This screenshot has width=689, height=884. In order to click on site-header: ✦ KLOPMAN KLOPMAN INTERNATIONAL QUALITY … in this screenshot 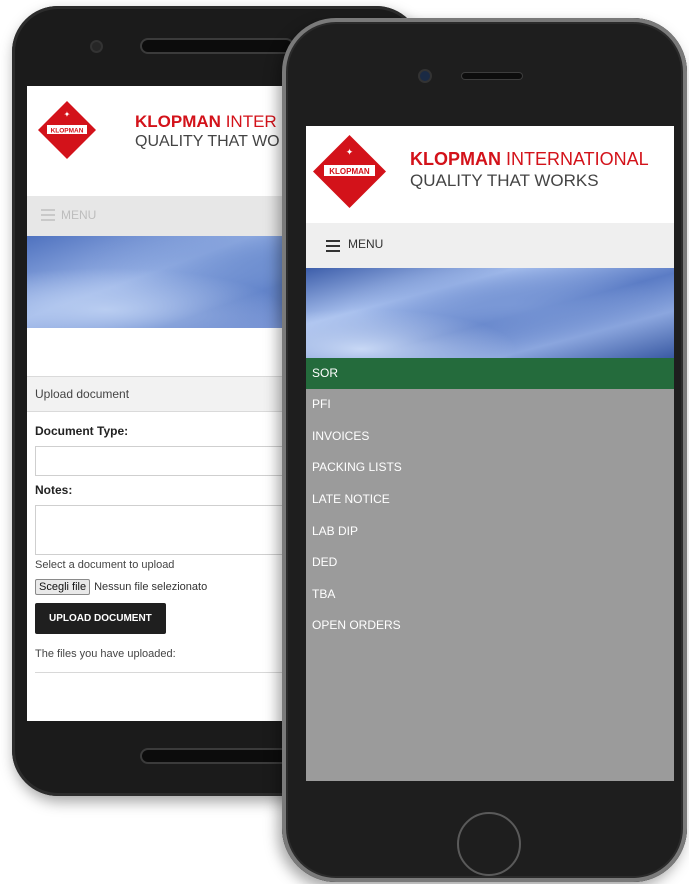, I will do `click(490, 174)`.